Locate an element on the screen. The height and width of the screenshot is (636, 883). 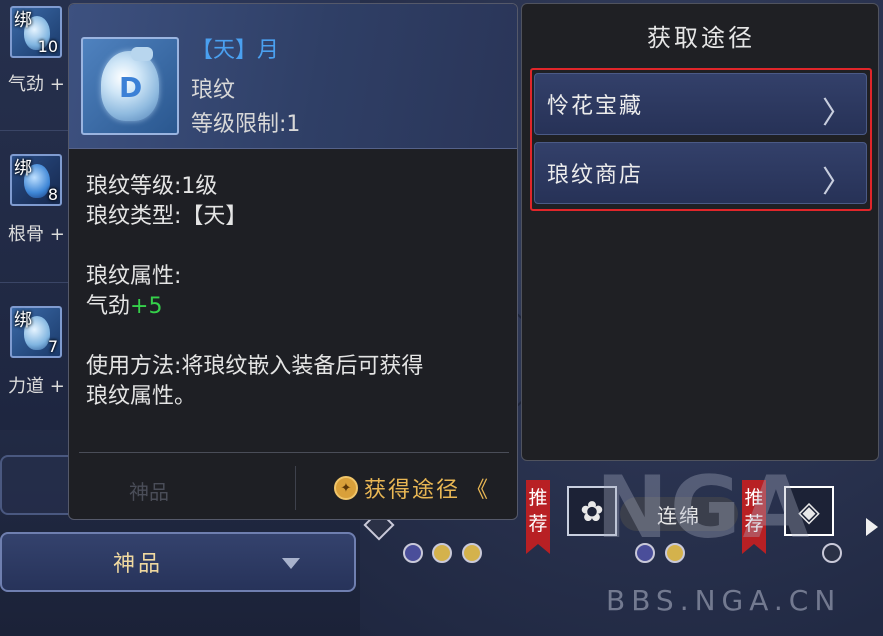
usage-text: 琅纹属性。 is located at coordinates (141, 396).